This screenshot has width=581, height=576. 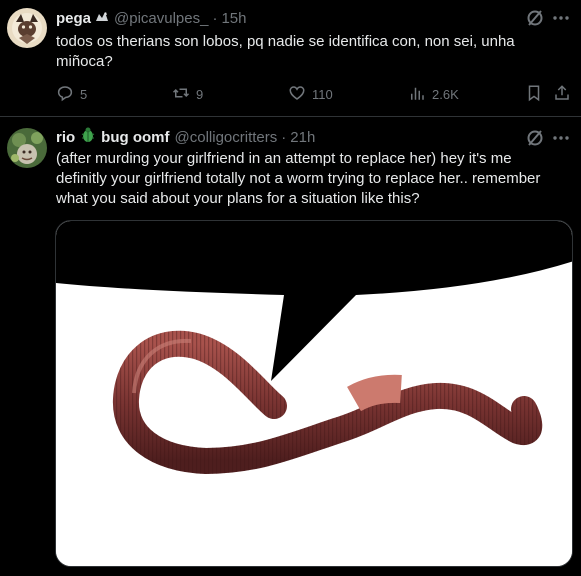 I want to click on handle: @picavulpes_, so click(x=161, y=18).